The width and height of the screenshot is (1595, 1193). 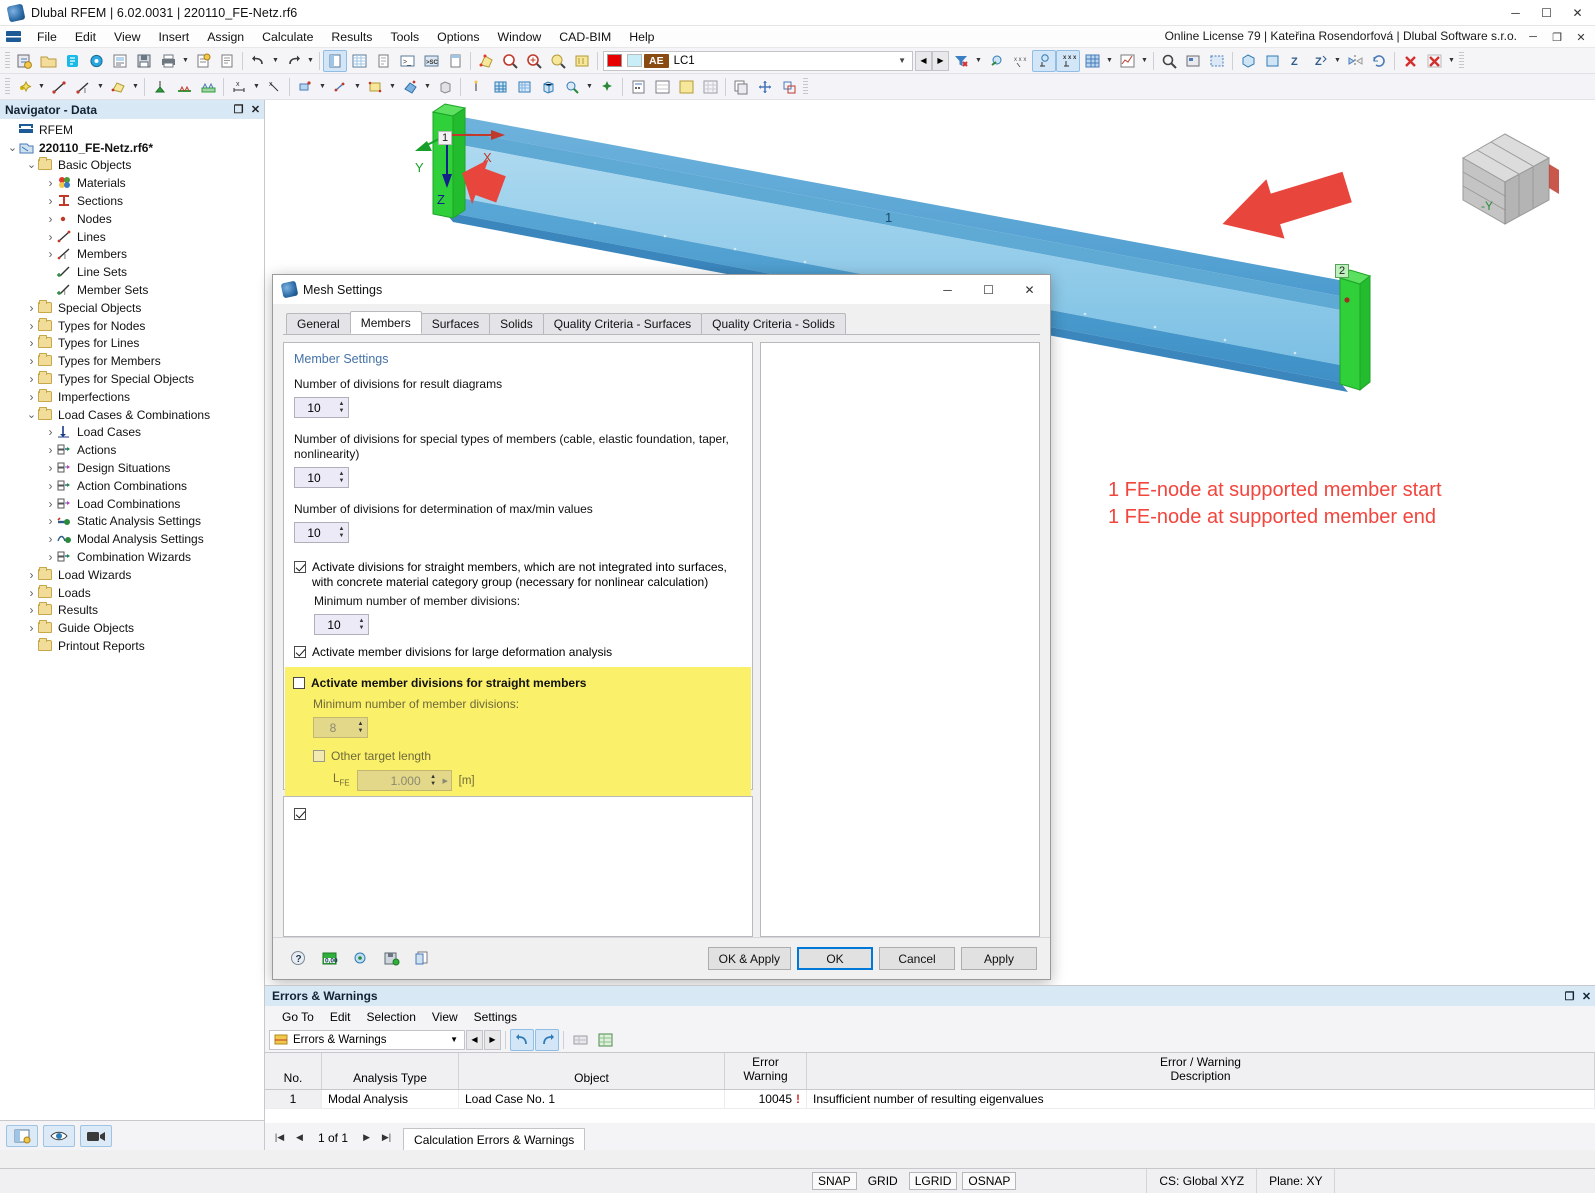 I want to click on save-icon, so click(x=144, y=61).